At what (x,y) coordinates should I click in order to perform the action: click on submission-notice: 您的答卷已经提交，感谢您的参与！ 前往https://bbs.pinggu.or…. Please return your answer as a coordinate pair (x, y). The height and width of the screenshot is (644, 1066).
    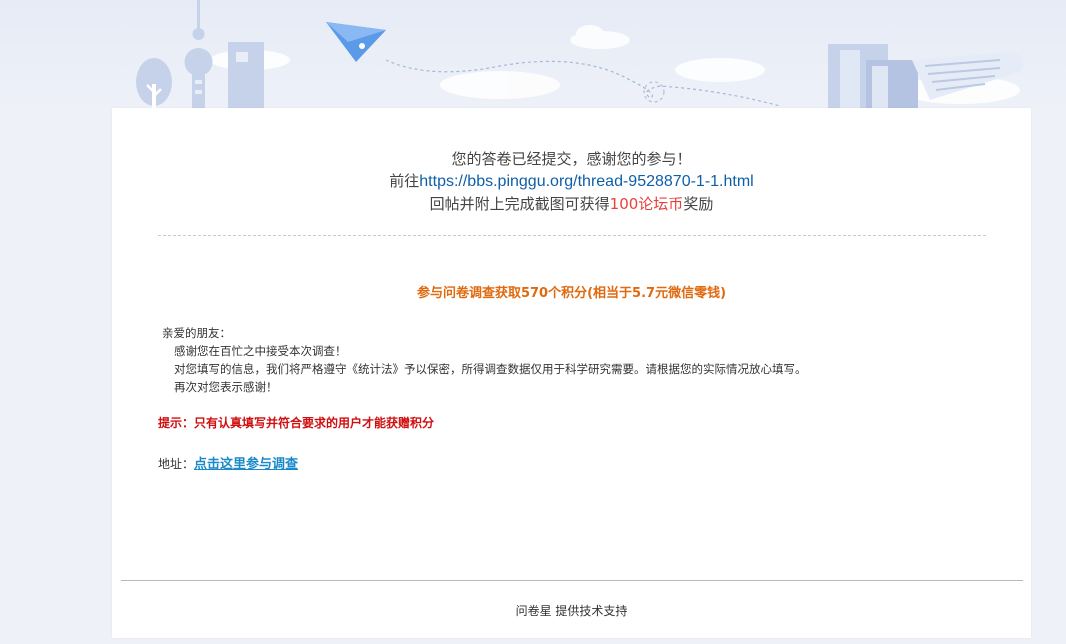
    Looking at the image, I should click on (571, 181).